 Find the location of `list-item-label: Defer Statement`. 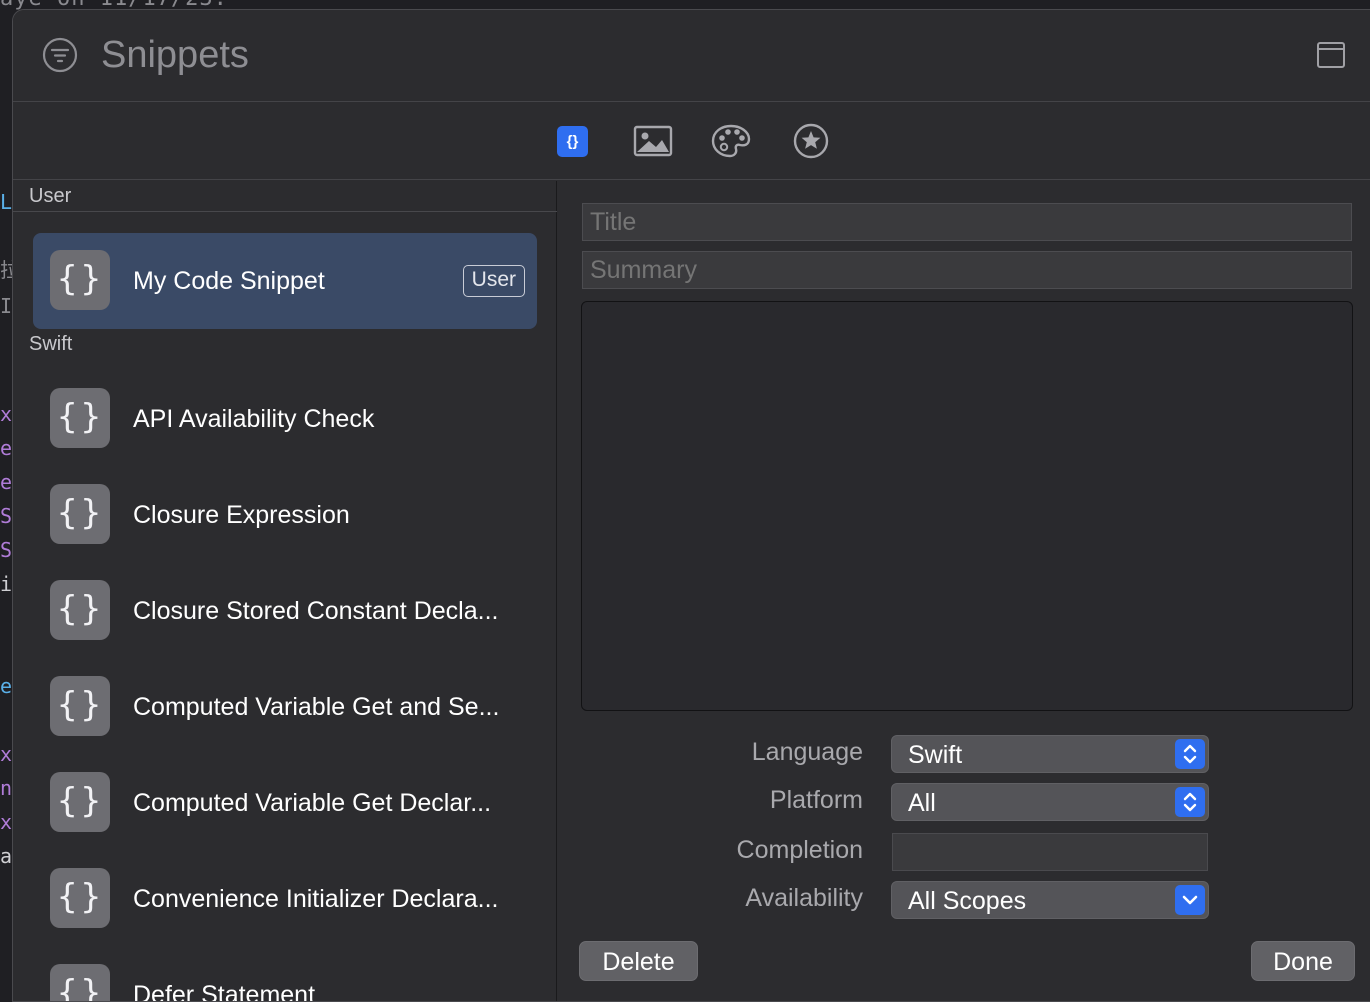

list-item-label: Defer Statement is located at coordinates (224, 991).